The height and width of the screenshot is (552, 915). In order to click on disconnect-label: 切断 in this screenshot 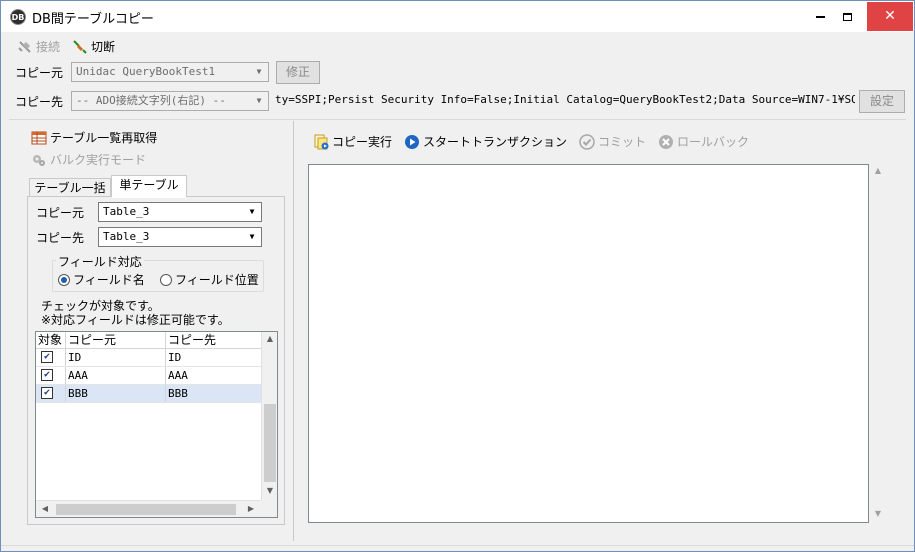, I will do `click(103, 47)`.